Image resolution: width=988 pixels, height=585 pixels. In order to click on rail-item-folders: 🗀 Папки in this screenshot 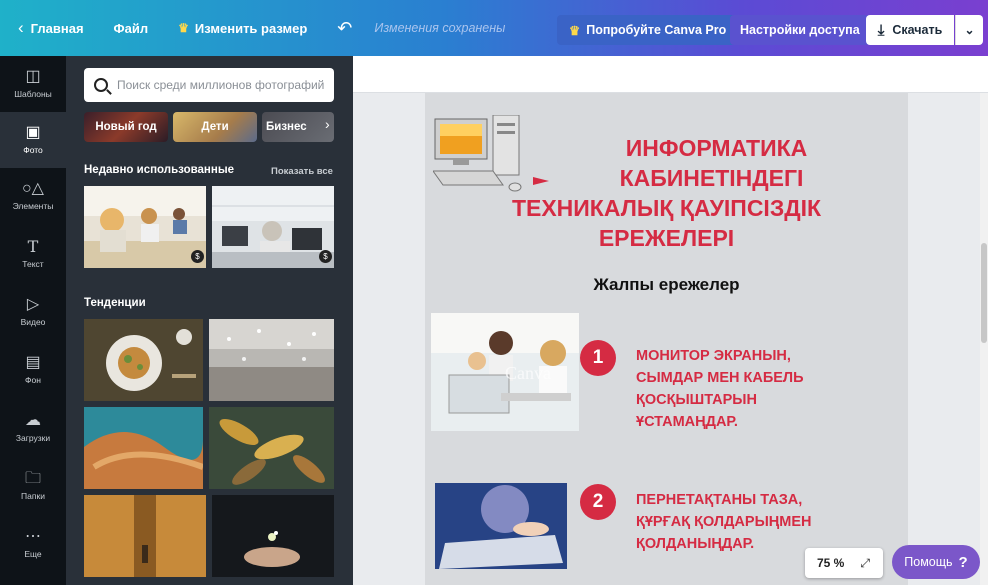, I will do `click(33, 486)`.